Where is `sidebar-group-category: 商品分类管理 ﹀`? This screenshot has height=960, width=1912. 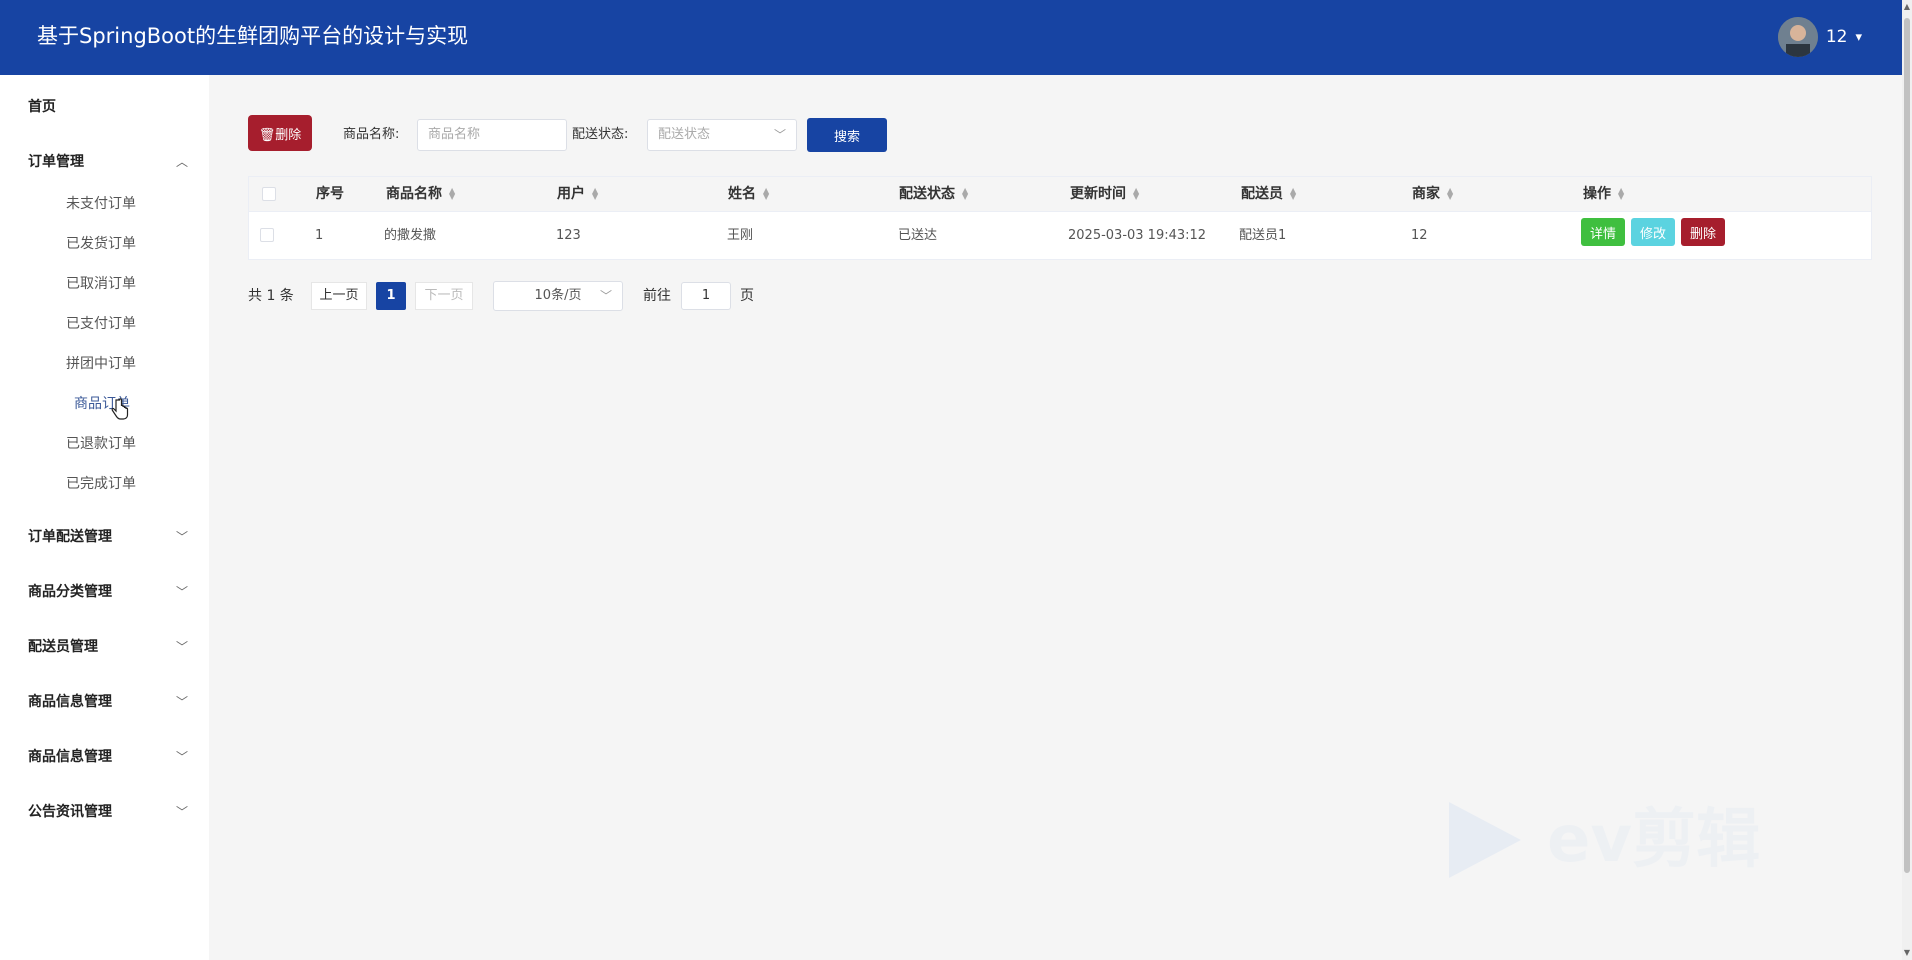 sidebar-group-category: 商品分类管理 ﹀ is located at coordinates (108, 592).